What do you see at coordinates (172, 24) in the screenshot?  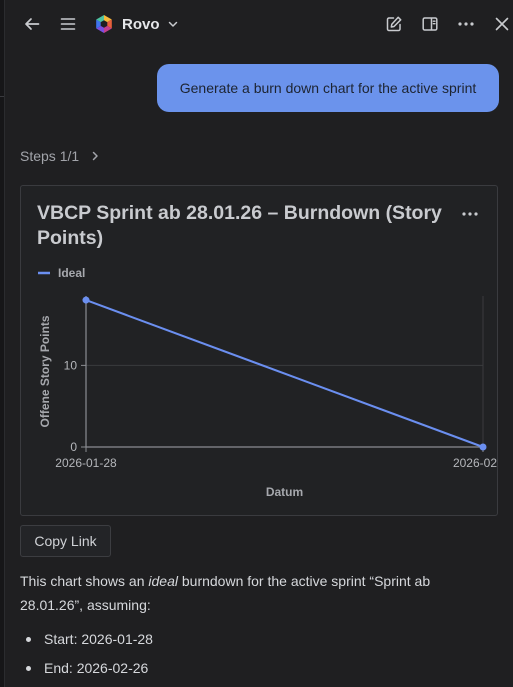 I see `chevron-down-icon` at bounding box center [172, 24].